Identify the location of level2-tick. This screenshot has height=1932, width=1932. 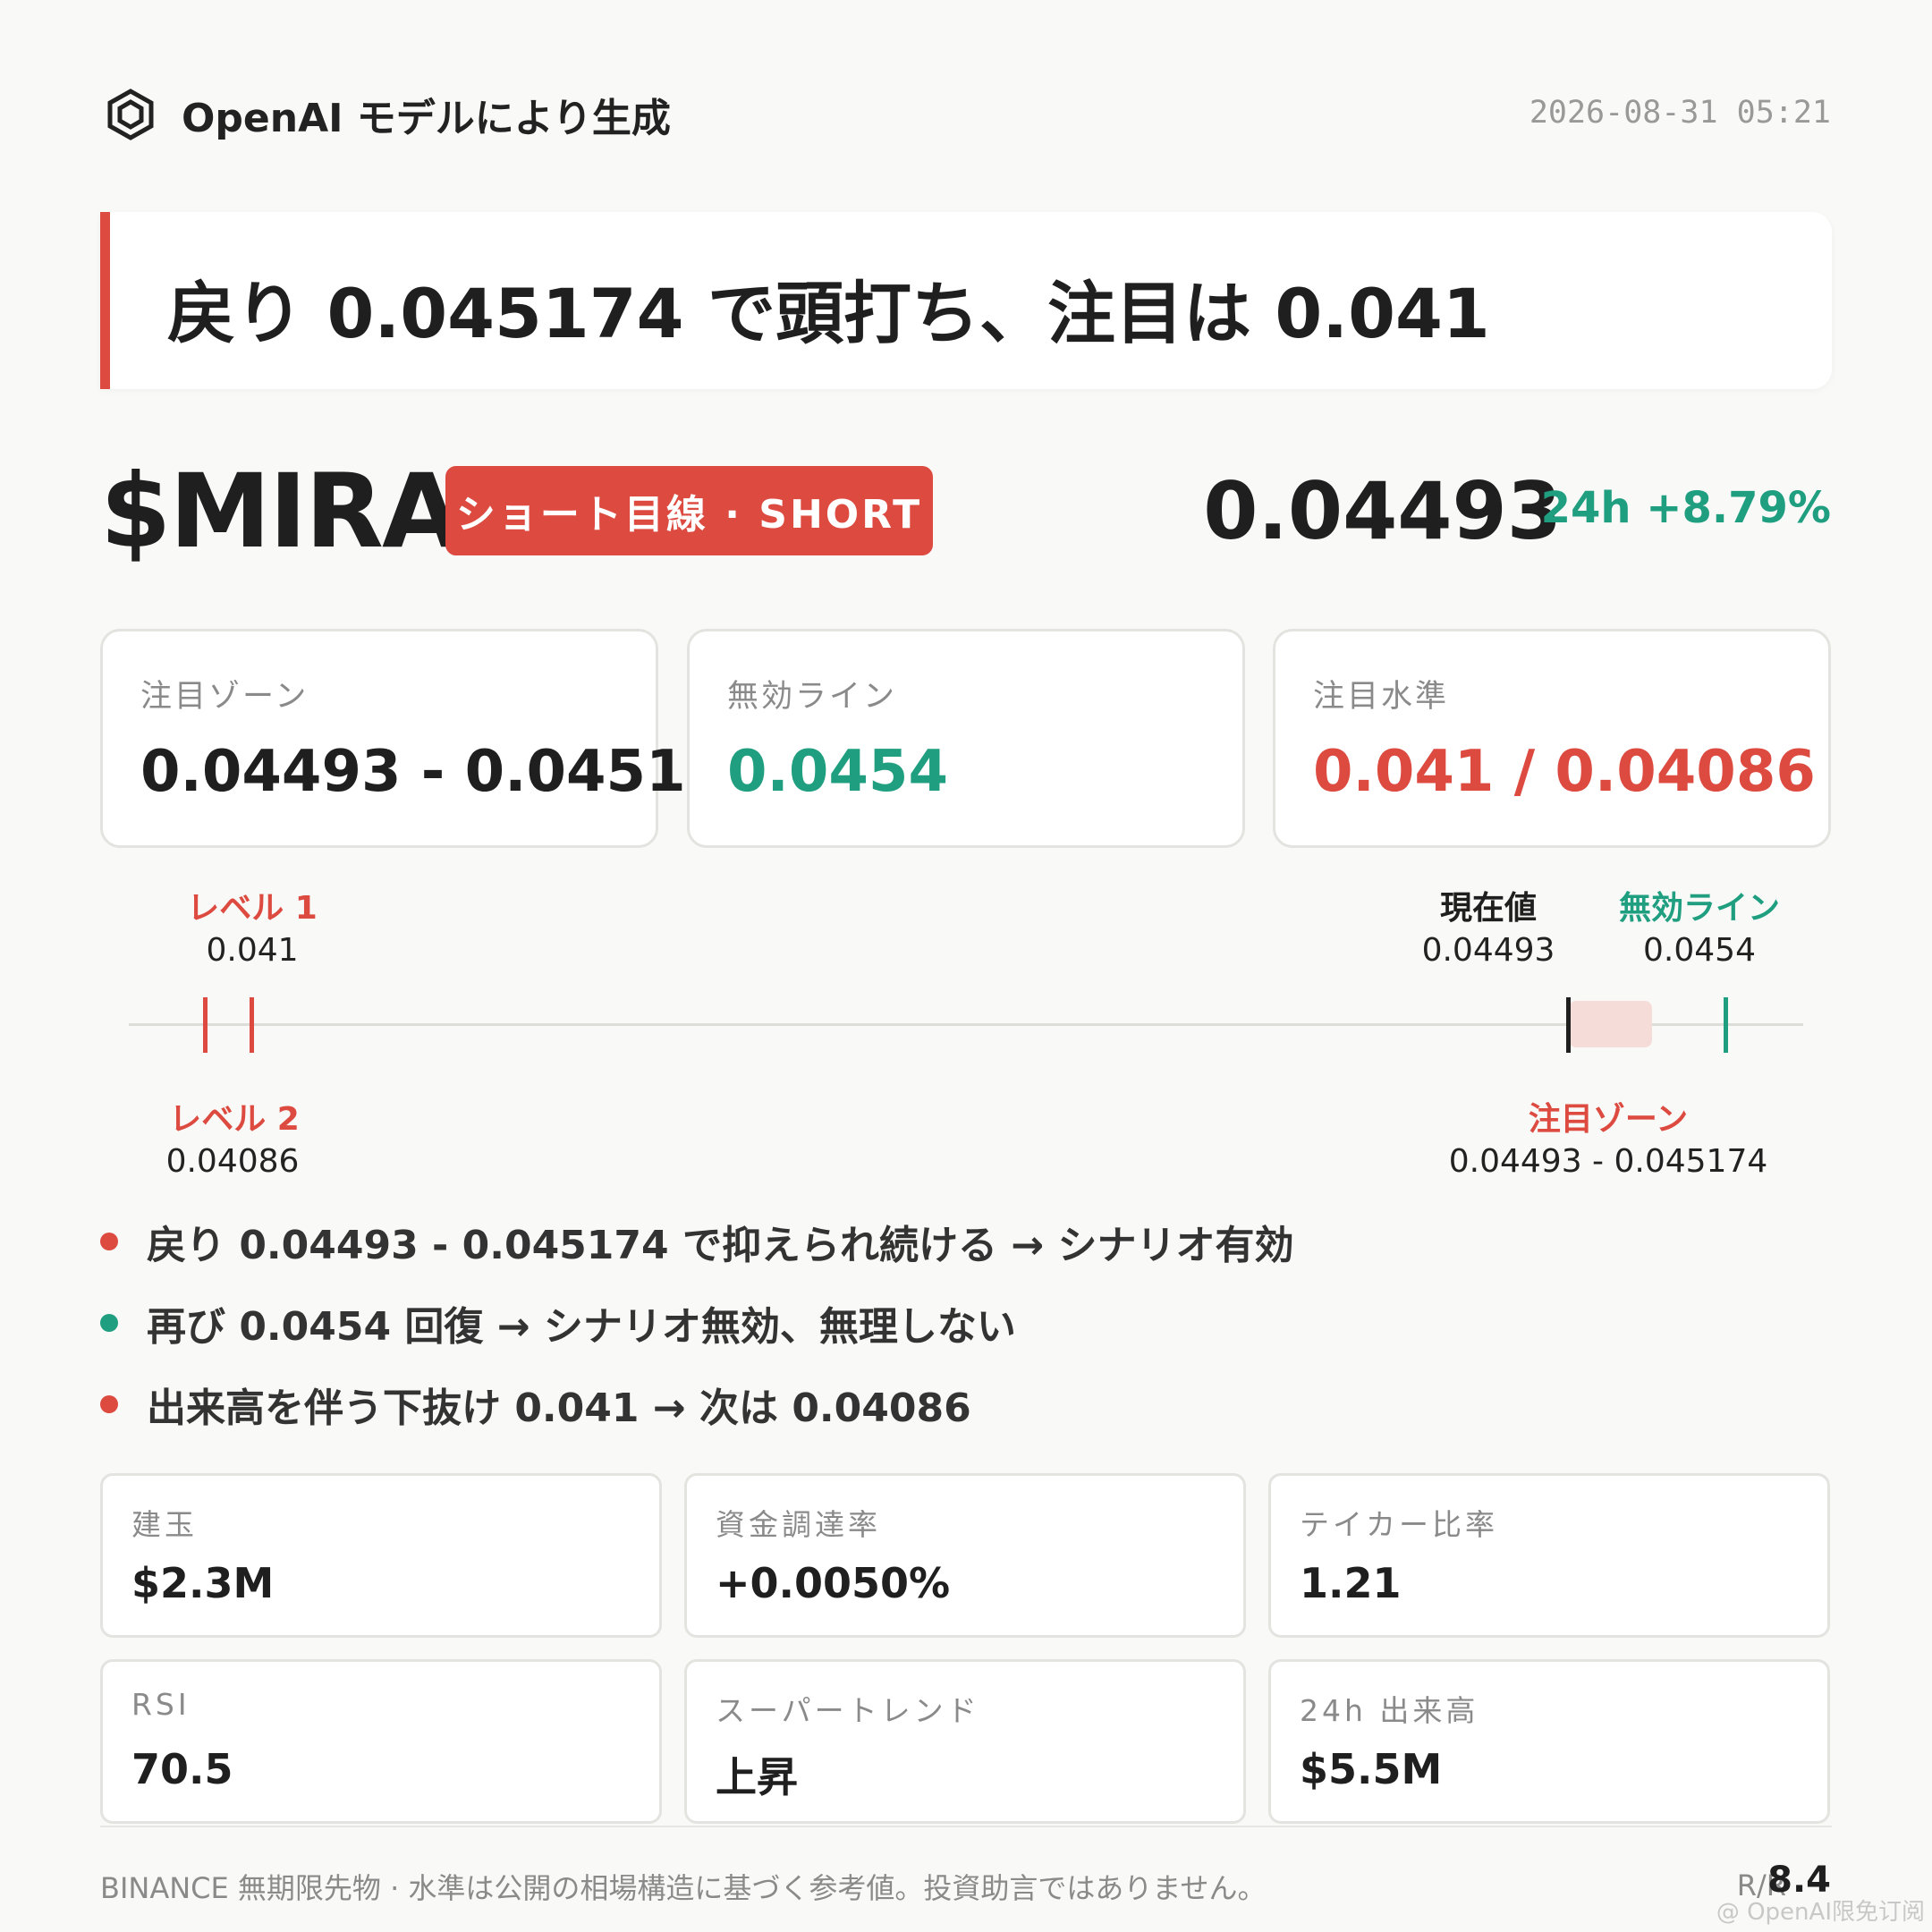
(205, 1025).